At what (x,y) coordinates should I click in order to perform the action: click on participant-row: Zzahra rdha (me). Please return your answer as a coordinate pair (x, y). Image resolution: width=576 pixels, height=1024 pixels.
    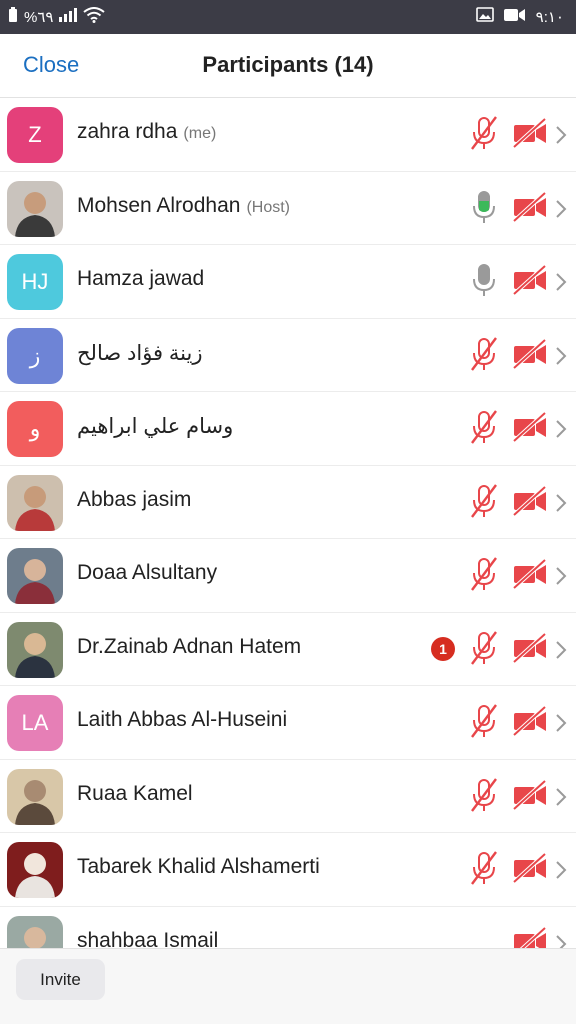
    Looking at the image, I should click on (288, 135).